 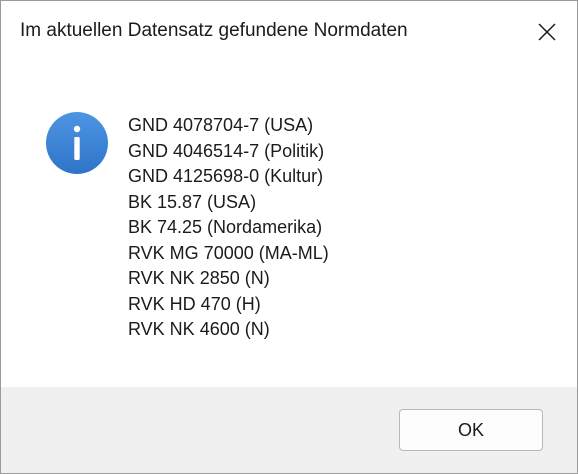 What do you see at coordinates (192, 201) in the screenshot?
I see `message-line: BK 15.87 (USA)` at bounding box center [192, 201].